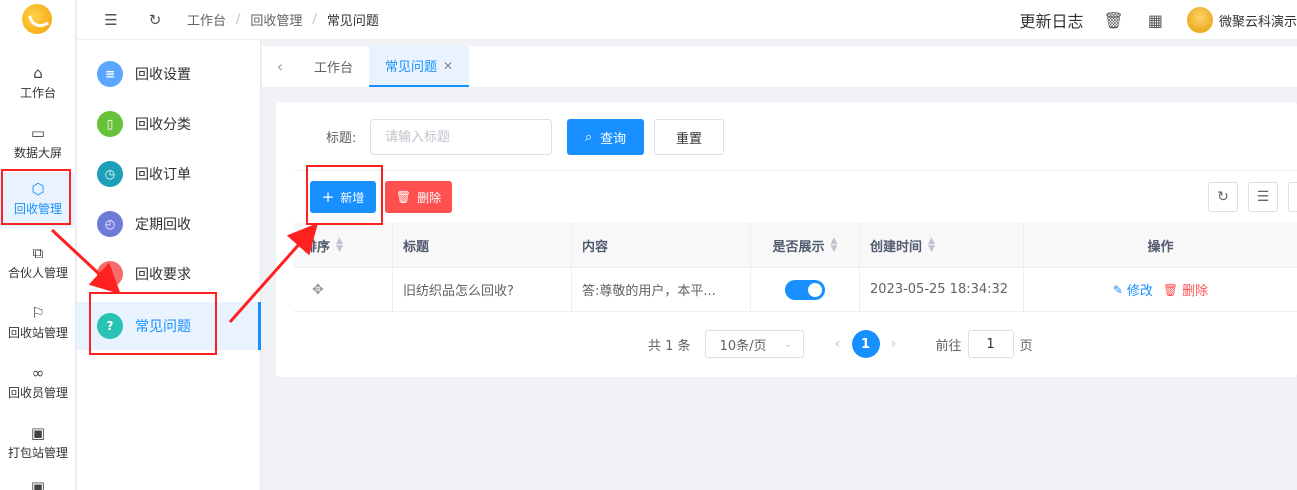 The image size is (1297, 490). What do you see at coordinates (461, 137) in the screenshot?
I see `title-search-input` at bounding box center [461, 137].